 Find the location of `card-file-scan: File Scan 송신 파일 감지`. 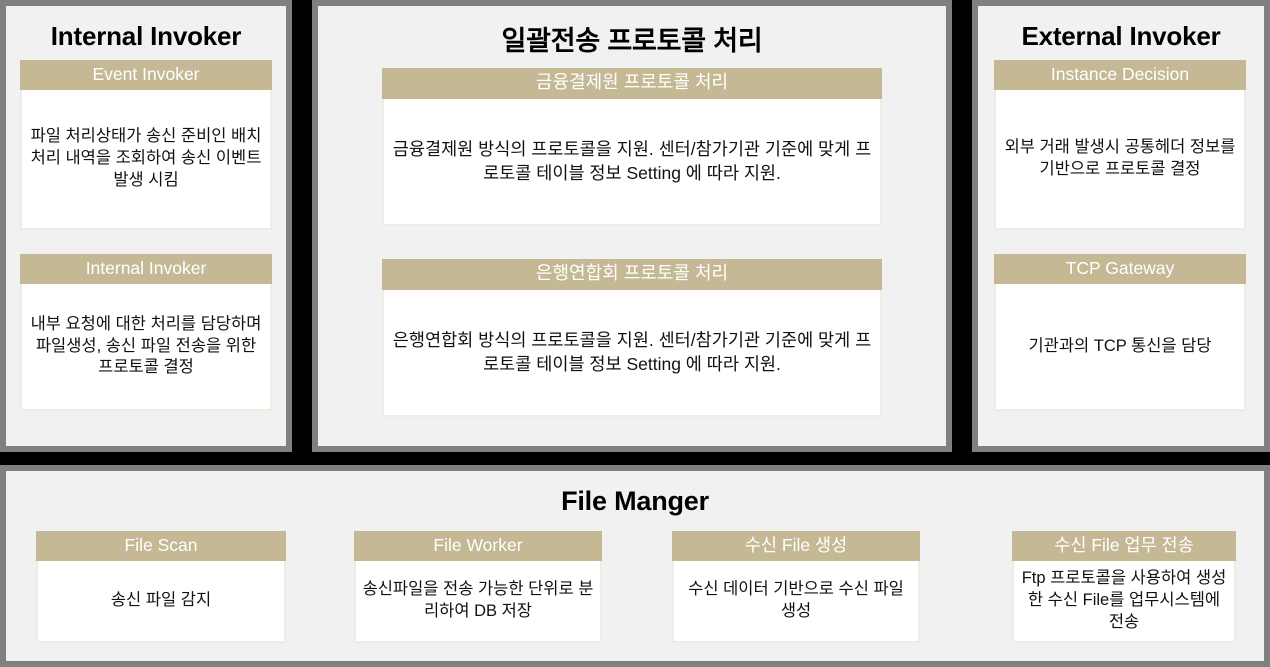

card-file-scan: File Scan 송신 파일 감지 is located at coordinates (161, 587).